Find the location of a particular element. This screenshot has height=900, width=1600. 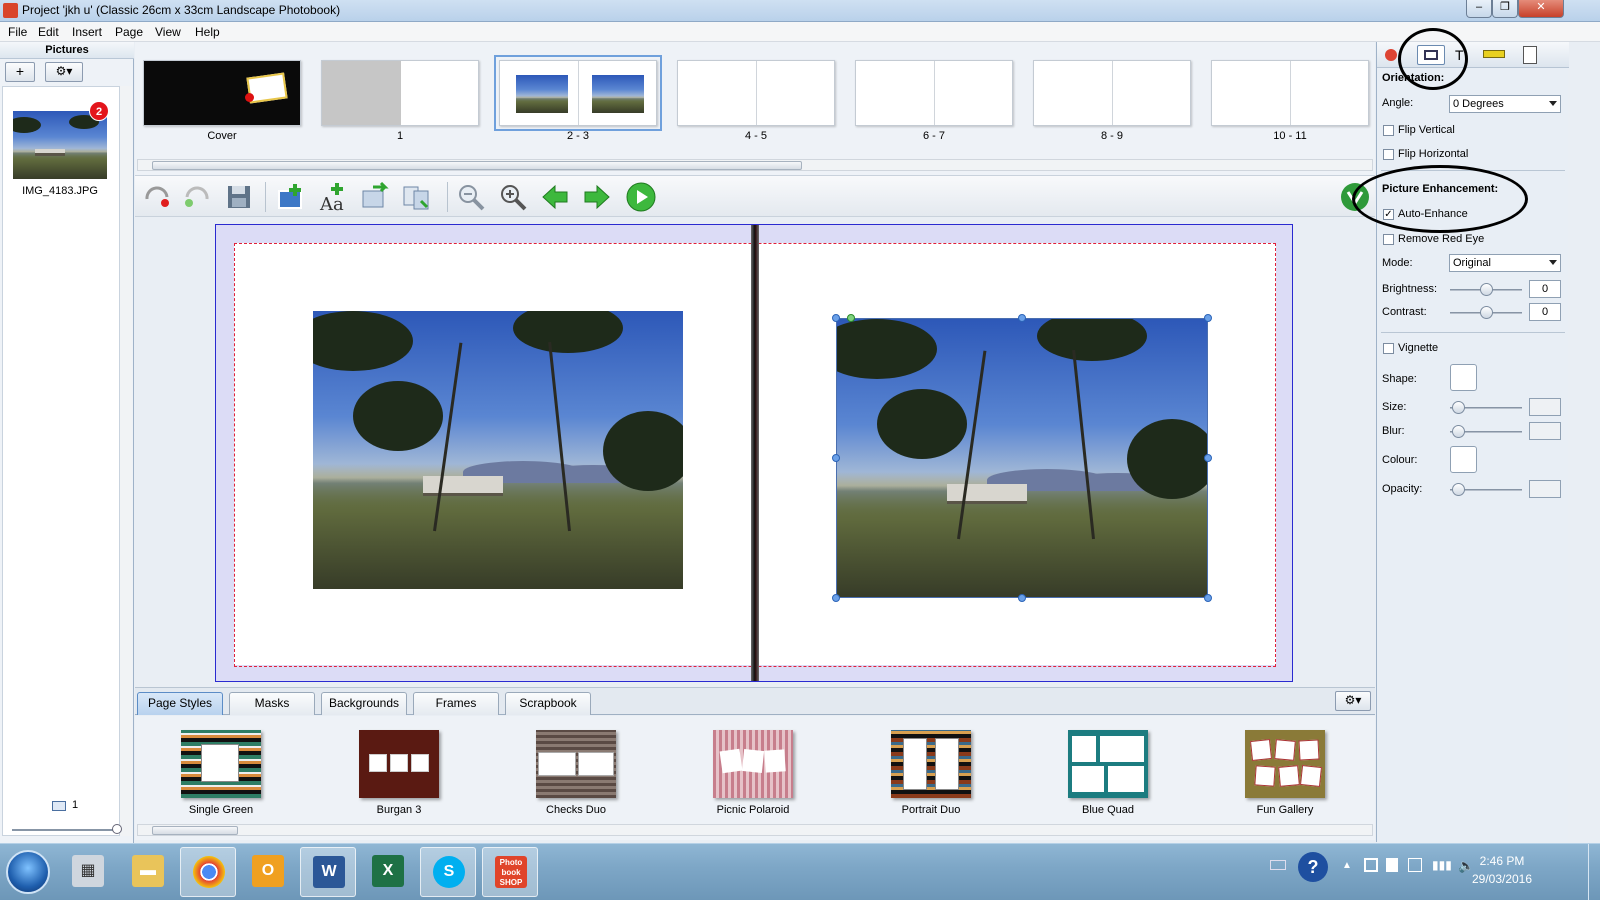

right-page-photo is located at coordinates (1022, 458).